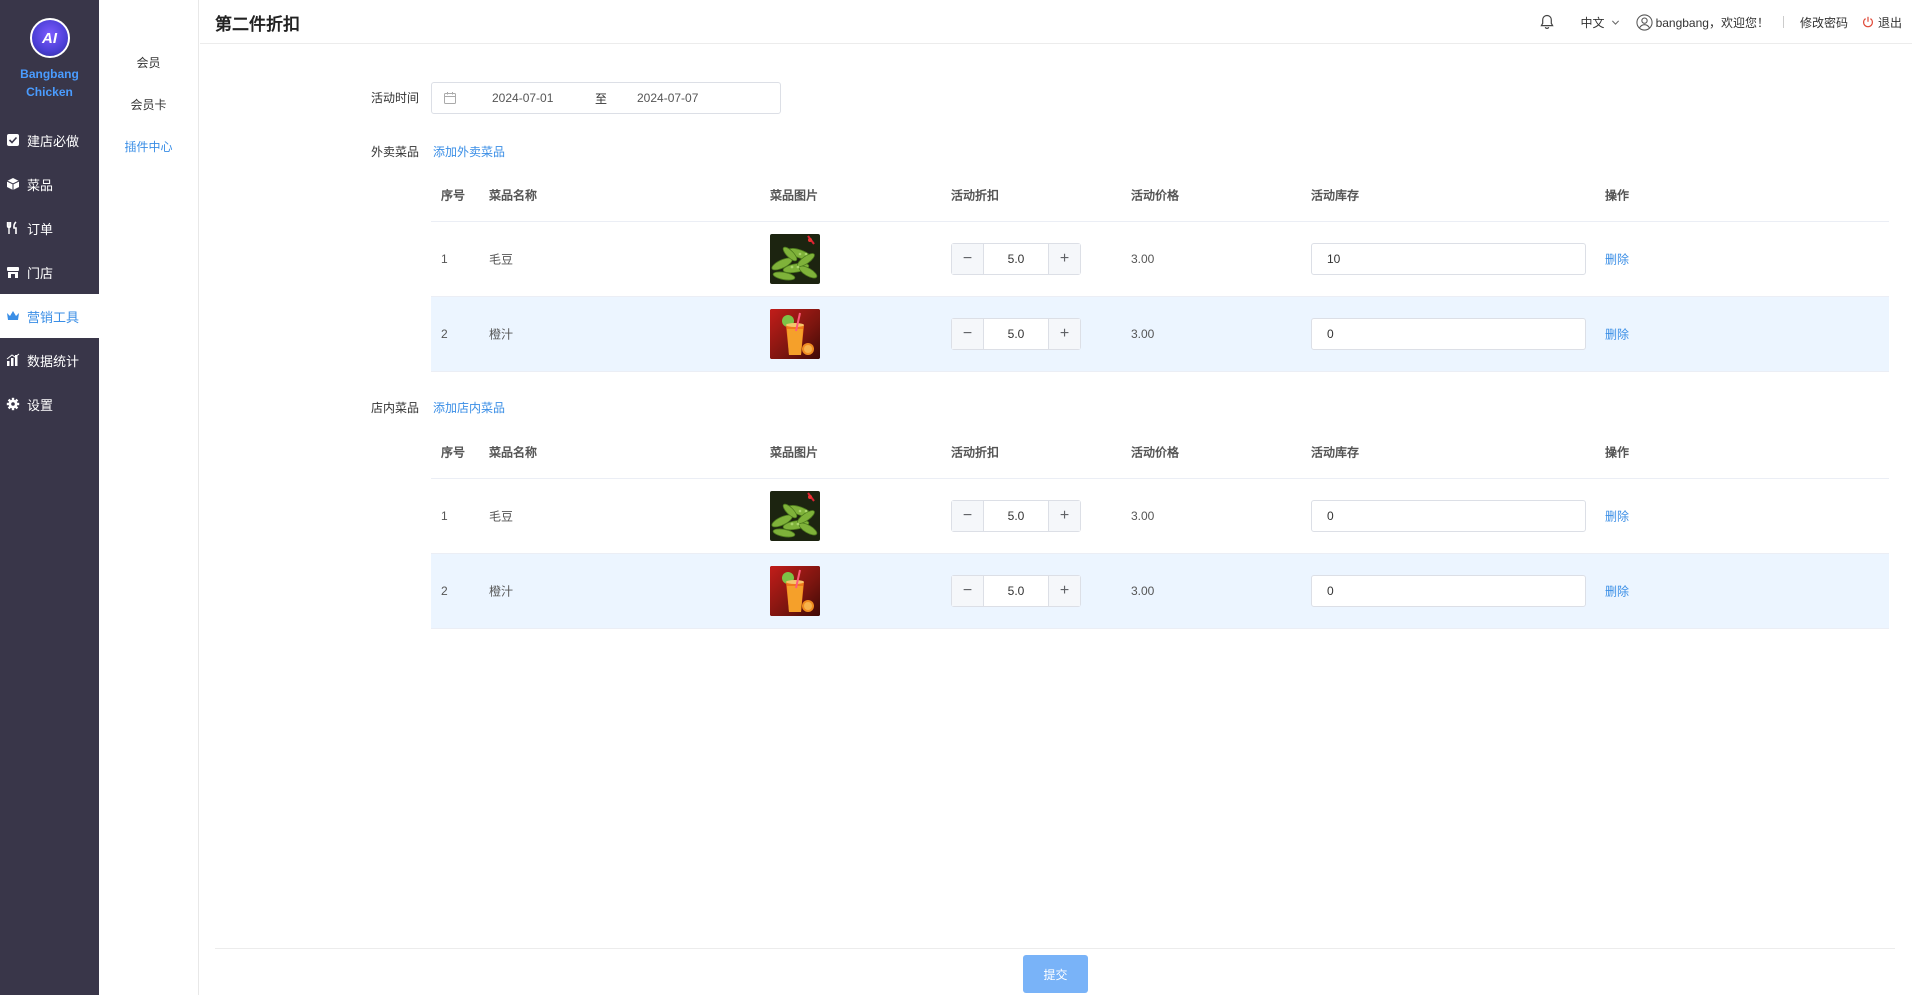 The width and height of the screenshot is (1912, 995). What do you see at coordinates (13, 316) in the screenshot?
I see `crown-icon` at bounding box center [13, 316].